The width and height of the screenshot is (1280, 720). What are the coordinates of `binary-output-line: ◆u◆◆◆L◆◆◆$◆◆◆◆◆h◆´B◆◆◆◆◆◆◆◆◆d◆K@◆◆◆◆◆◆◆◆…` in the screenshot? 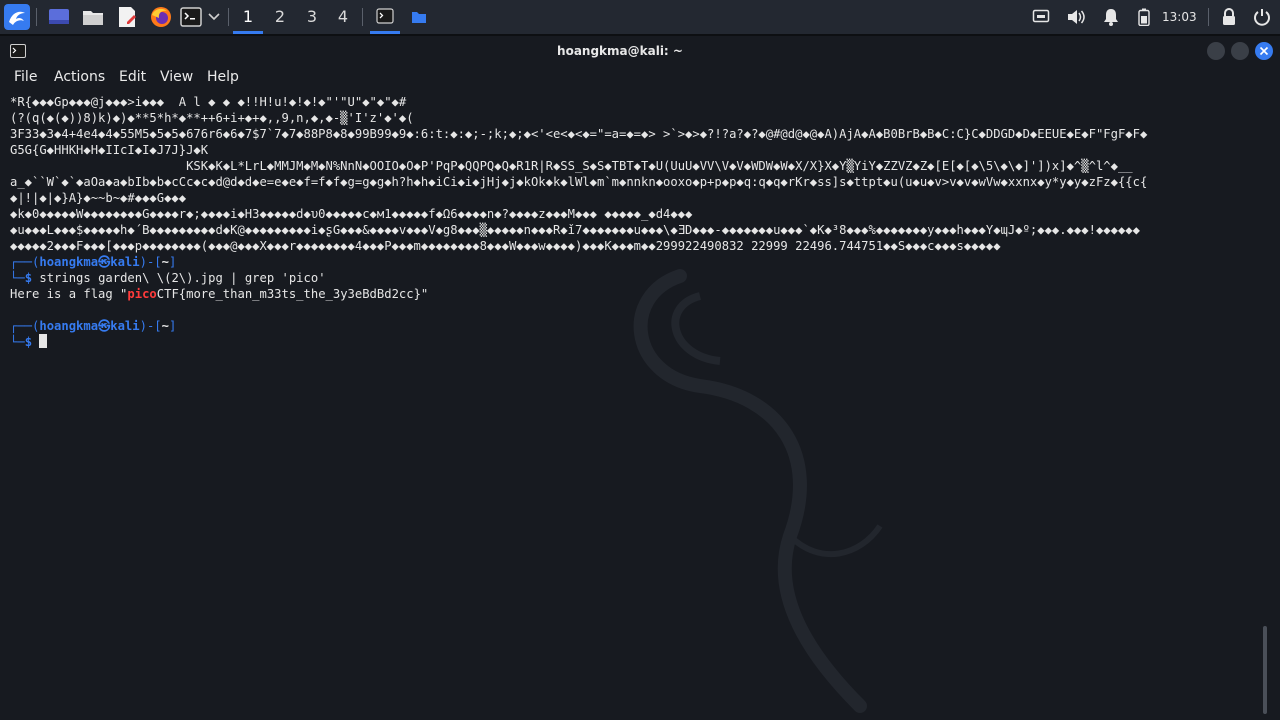 It's located at (575, 230).